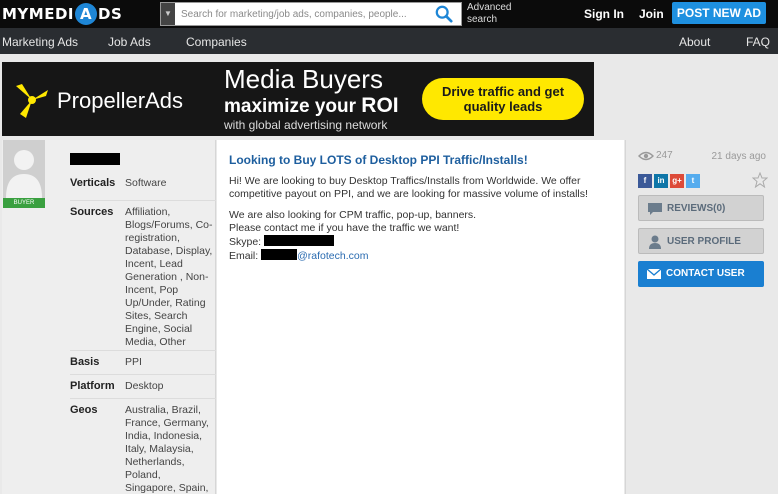 The image size is (778, 494). I want to click on skype-label: Skype:, so click(245, 242).